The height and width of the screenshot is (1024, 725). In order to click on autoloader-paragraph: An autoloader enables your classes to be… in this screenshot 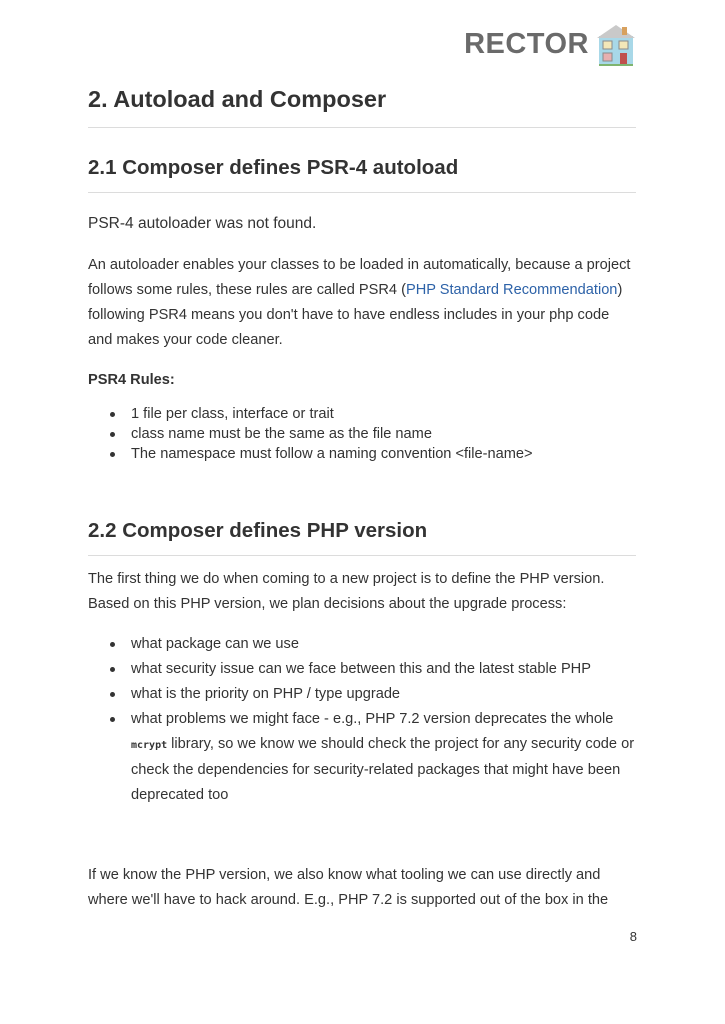, I will do `click(362, 303)`.